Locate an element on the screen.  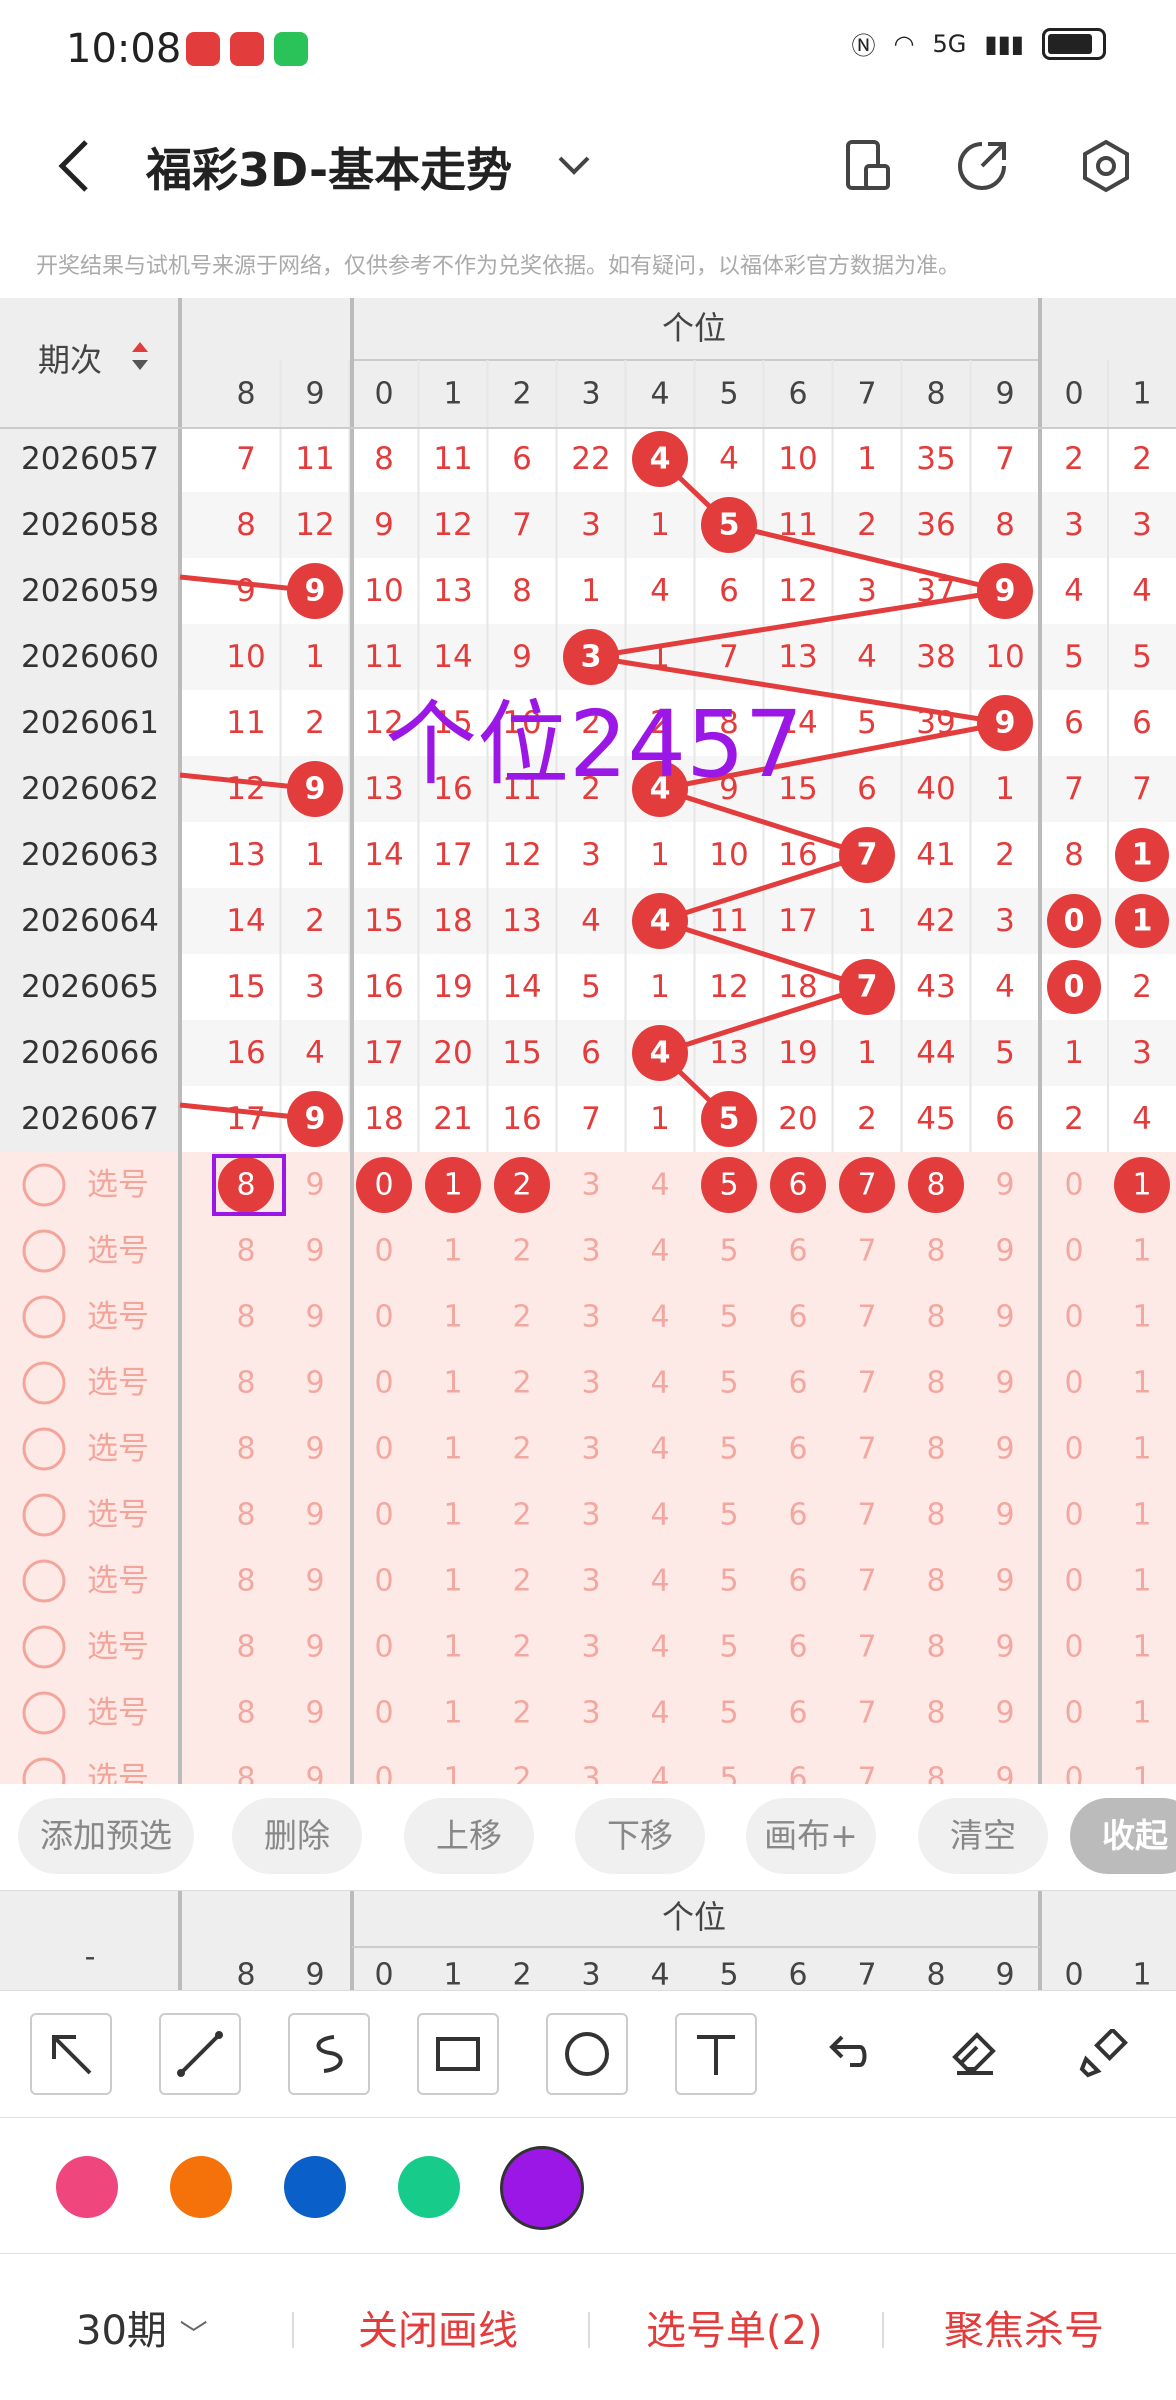
column-header-3: 1 is located at coordinates (452, 394).